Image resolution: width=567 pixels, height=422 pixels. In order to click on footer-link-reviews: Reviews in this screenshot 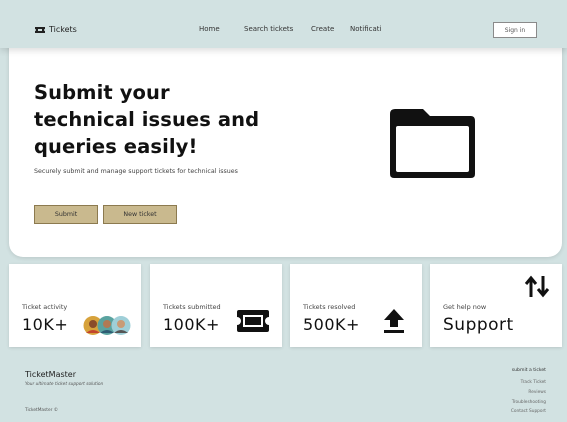, I will do `click(528, 393)`.